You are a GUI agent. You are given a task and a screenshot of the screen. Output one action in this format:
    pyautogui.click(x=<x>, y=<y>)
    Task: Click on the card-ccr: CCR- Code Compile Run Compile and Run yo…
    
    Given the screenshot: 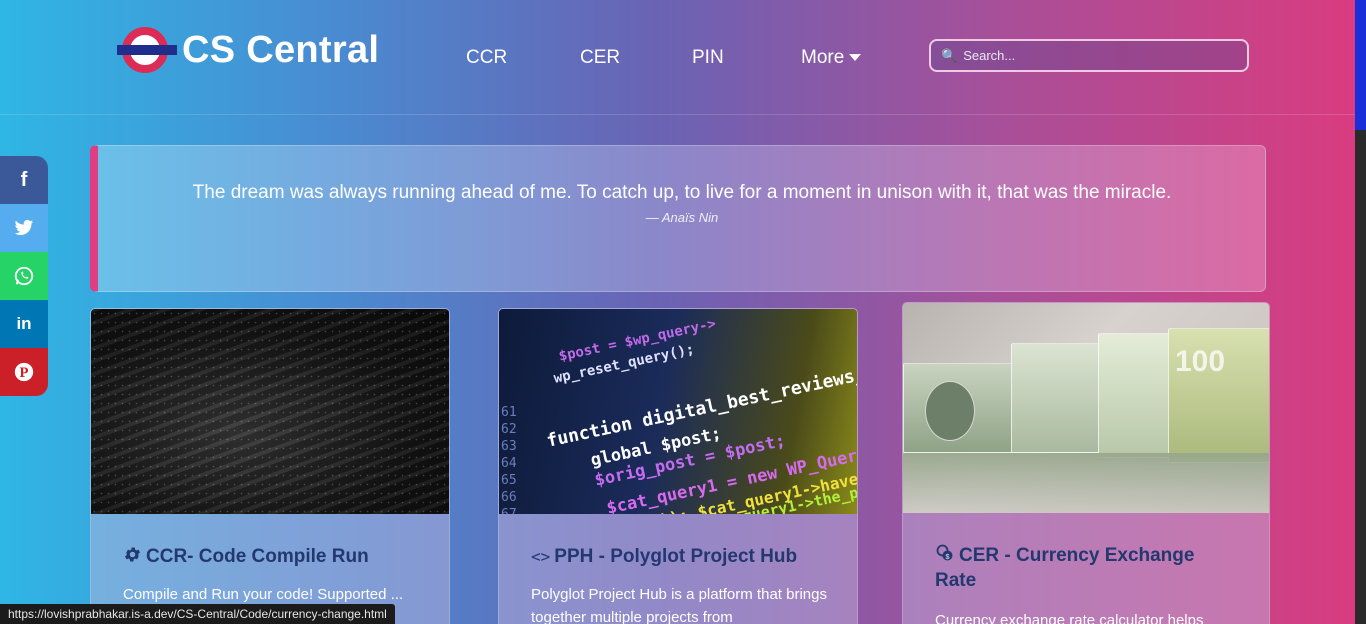 What is the action you would take?
    pyautogui.click(x=270, y=466)
    